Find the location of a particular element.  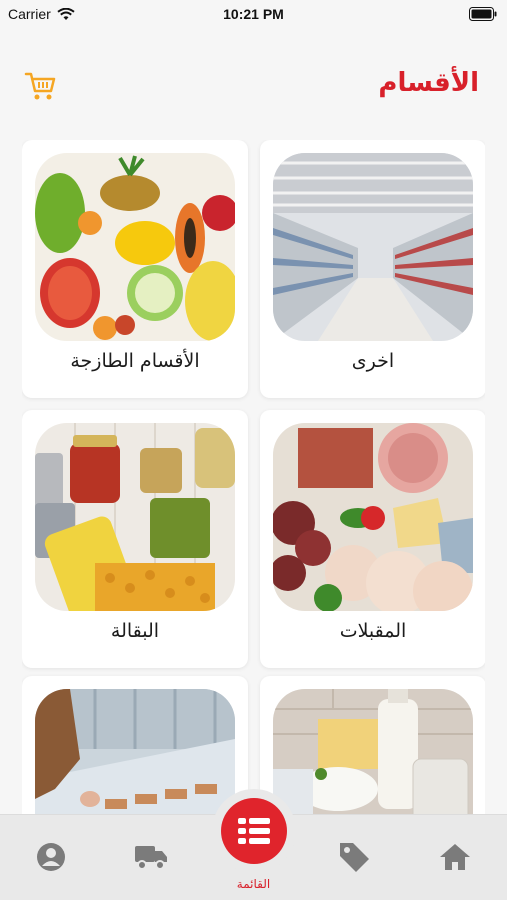

status-time: 10:21 PM is located at coordinates (253, 14).